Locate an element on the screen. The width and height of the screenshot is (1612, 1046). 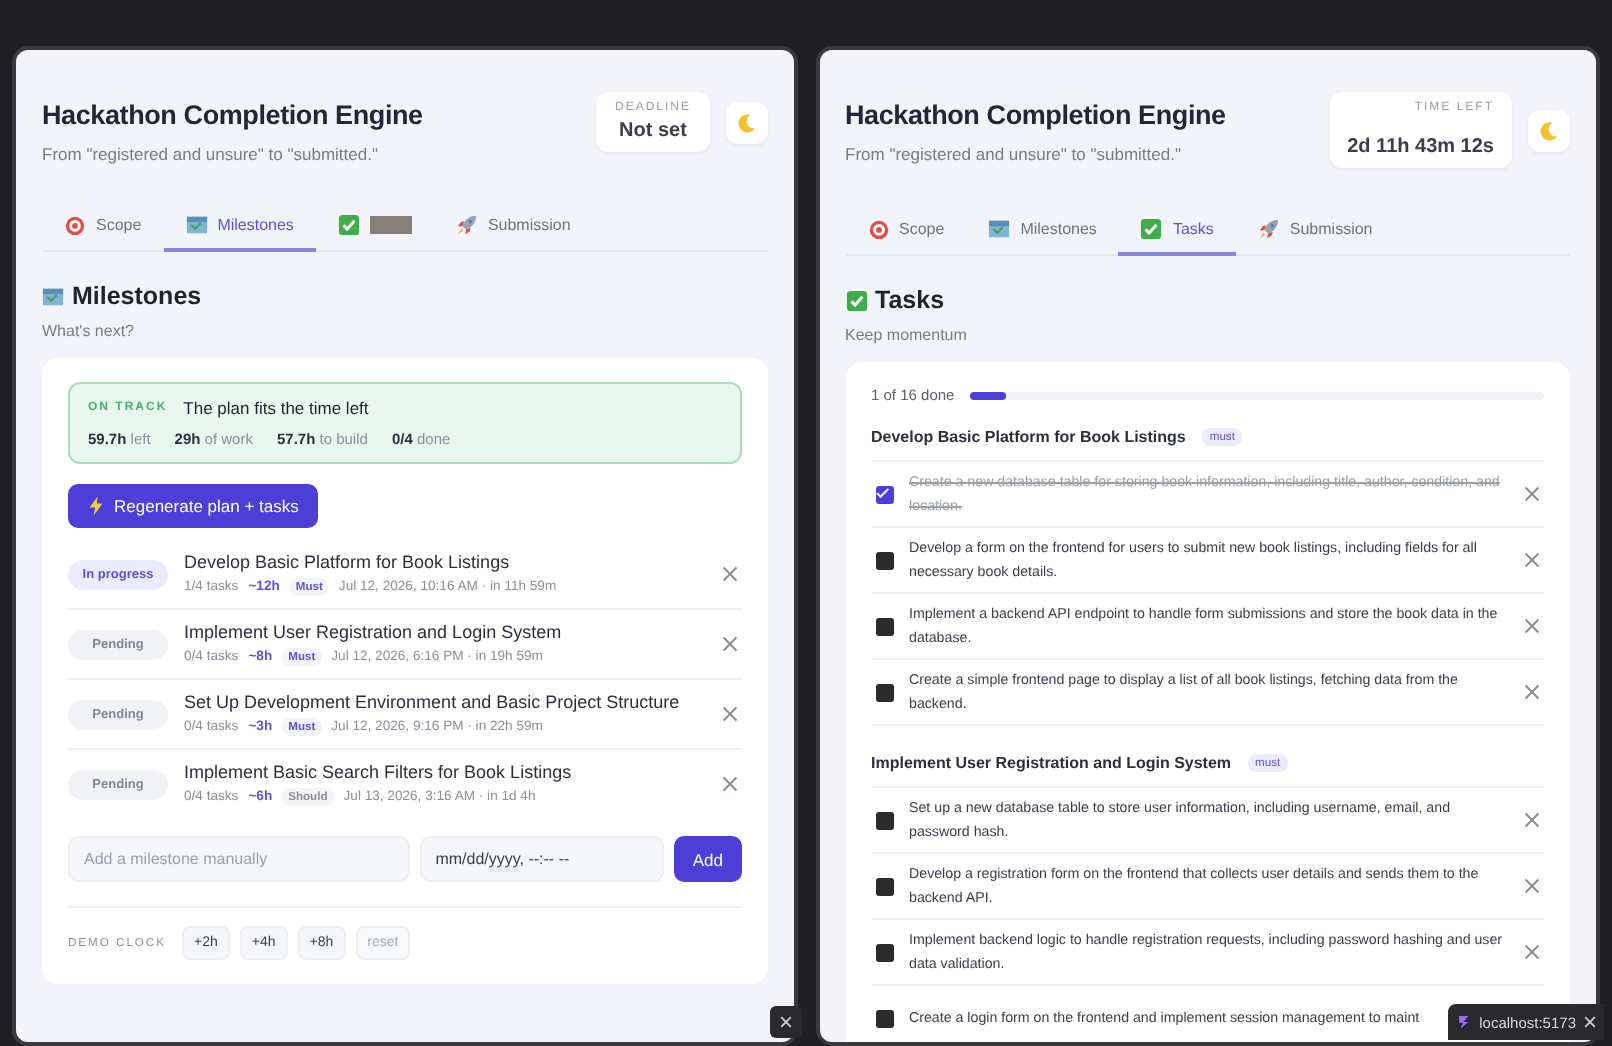
section-heading: Tasks is located at coordinates (910, 300).